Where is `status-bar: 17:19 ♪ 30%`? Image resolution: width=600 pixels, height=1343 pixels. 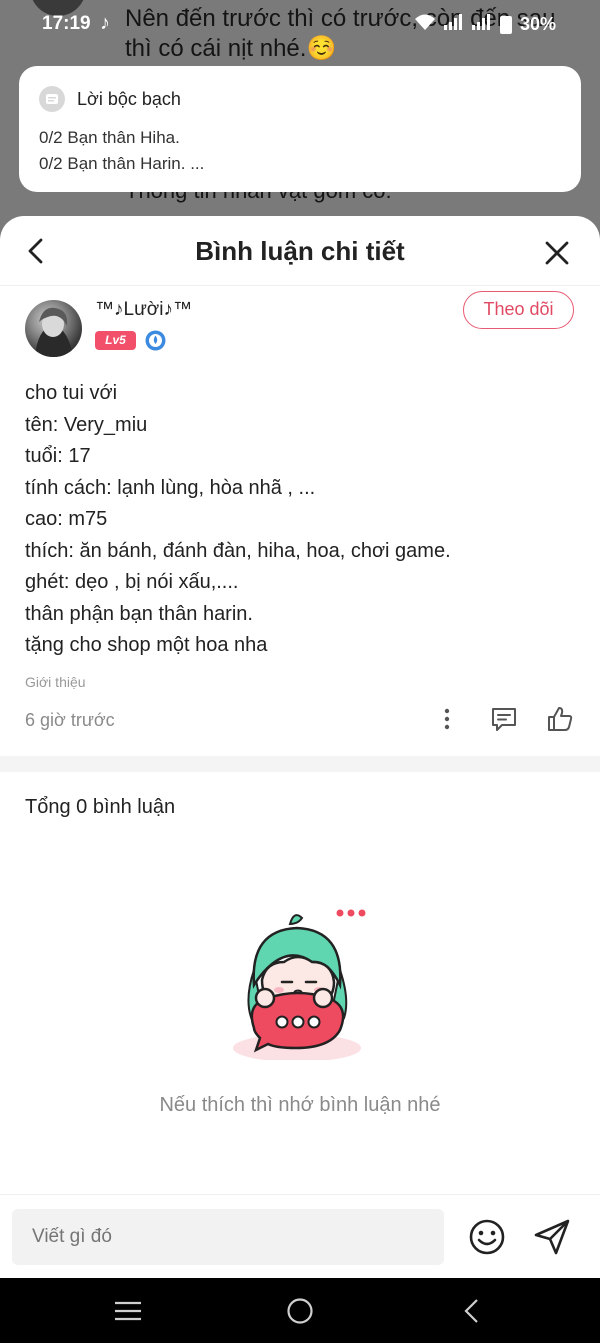 status-bar: 17:19 ♪ 30% is located at coordinates (300, 25).